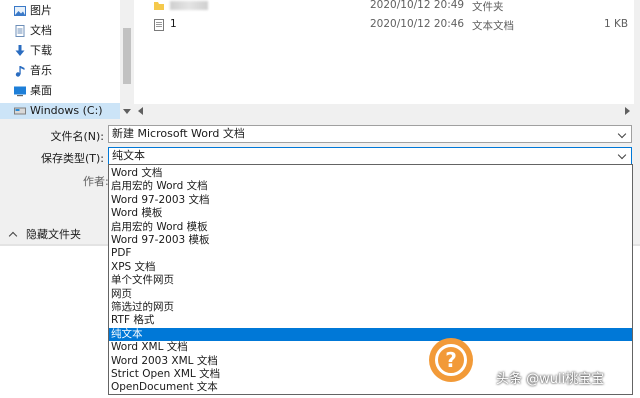 The image size is (640, 398). I want to click on folder-icon, so click(159, 6).